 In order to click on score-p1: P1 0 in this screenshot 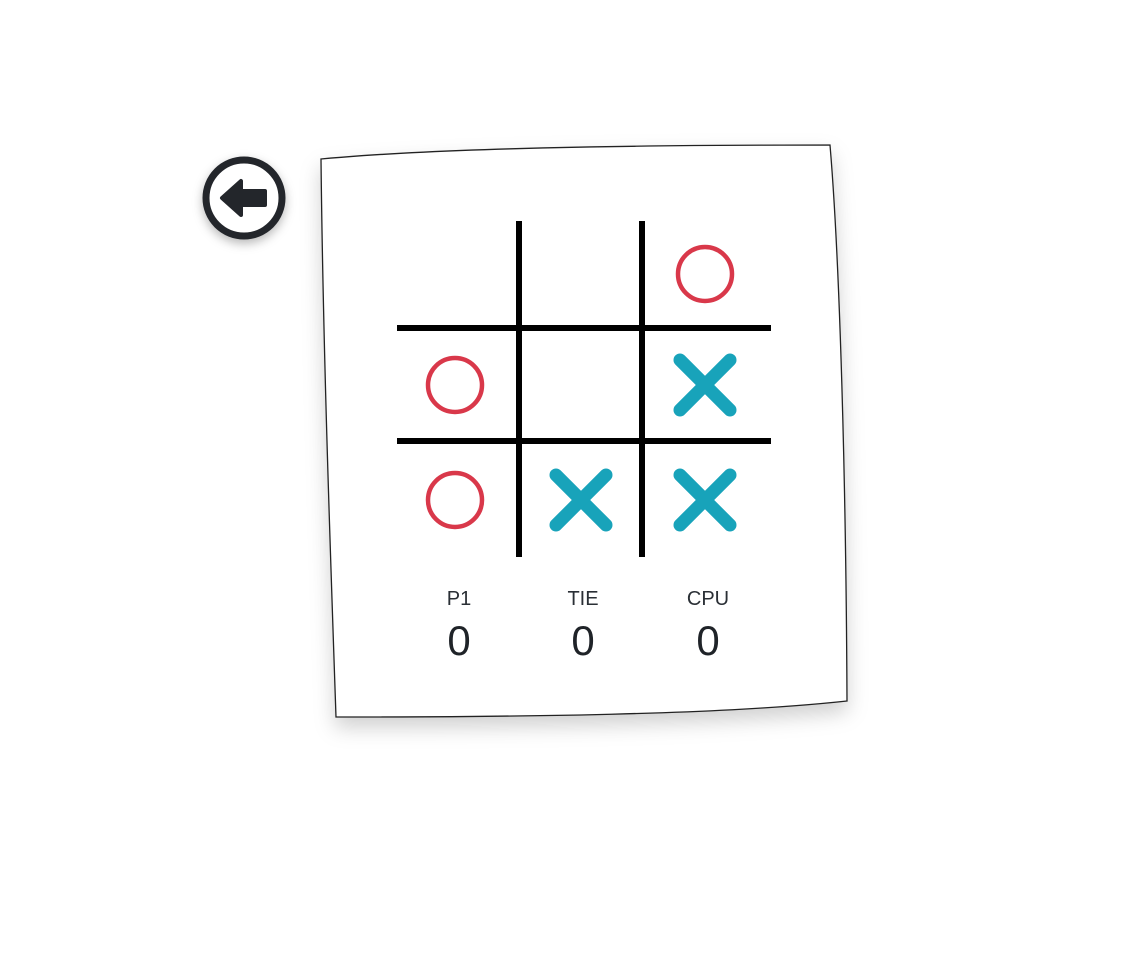, I will do `click(459, 626)`.